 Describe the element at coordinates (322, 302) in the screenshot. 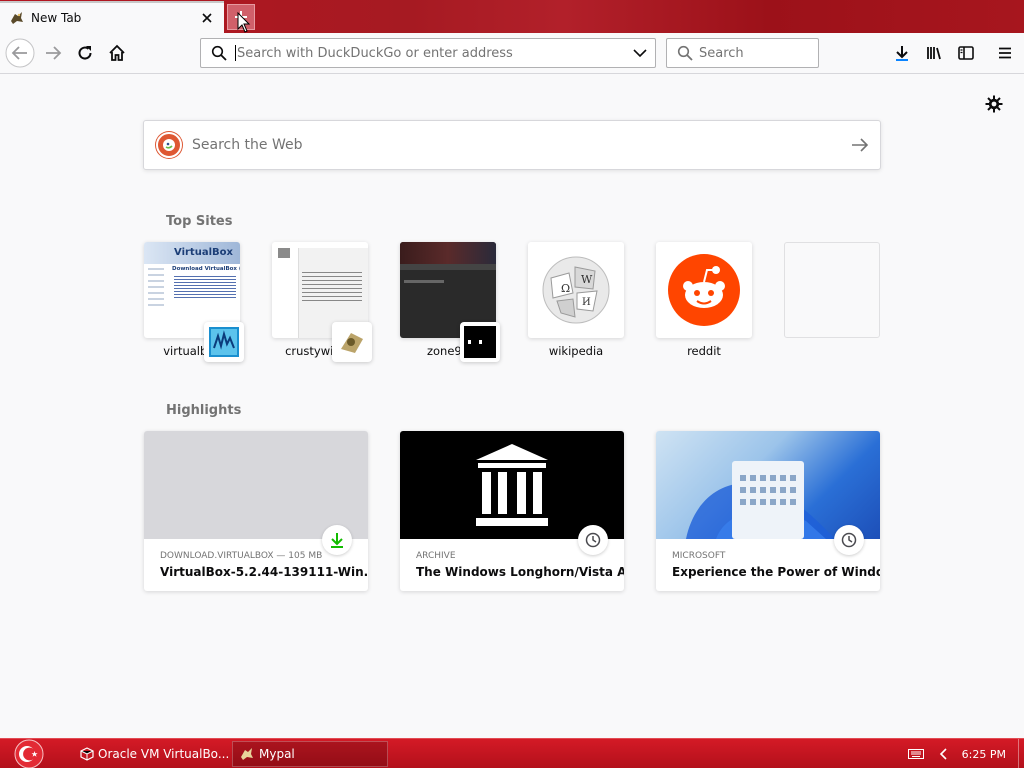

I see `top-site-crustywindo: crustywindo` at that location.